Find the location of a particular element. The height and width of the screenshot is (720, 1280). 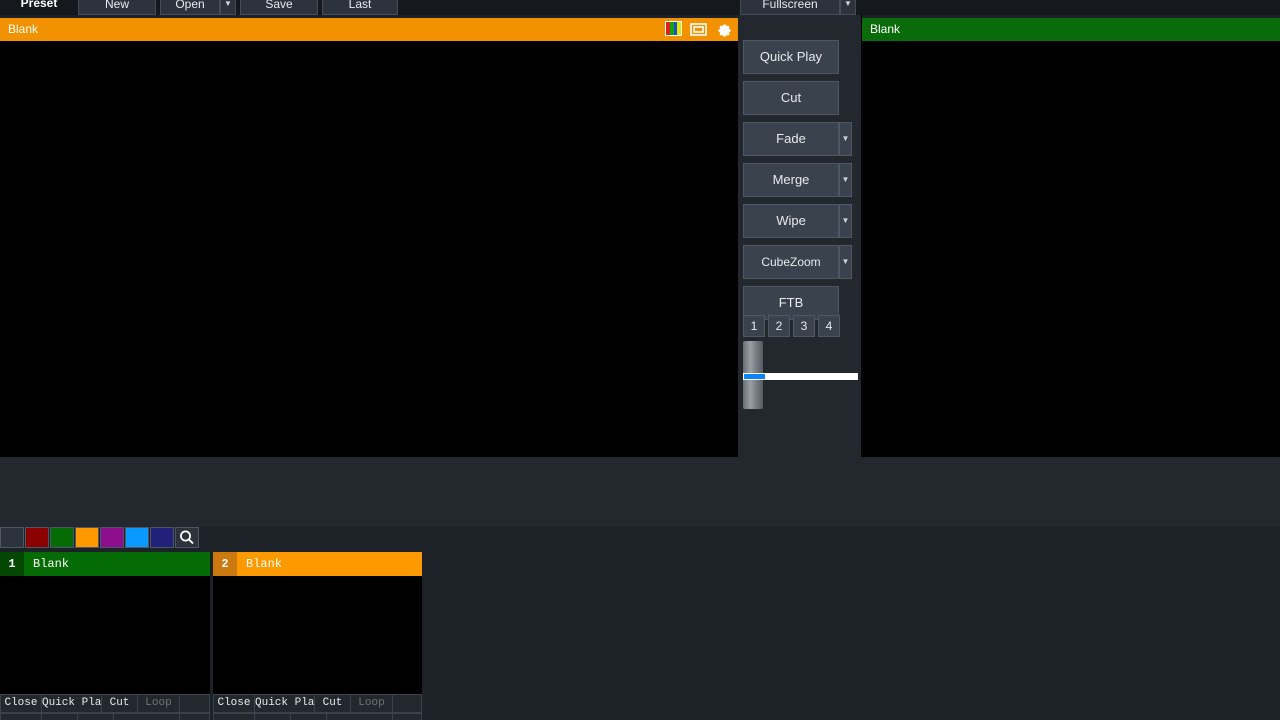

search-icon is located at coordinates (187, 537).